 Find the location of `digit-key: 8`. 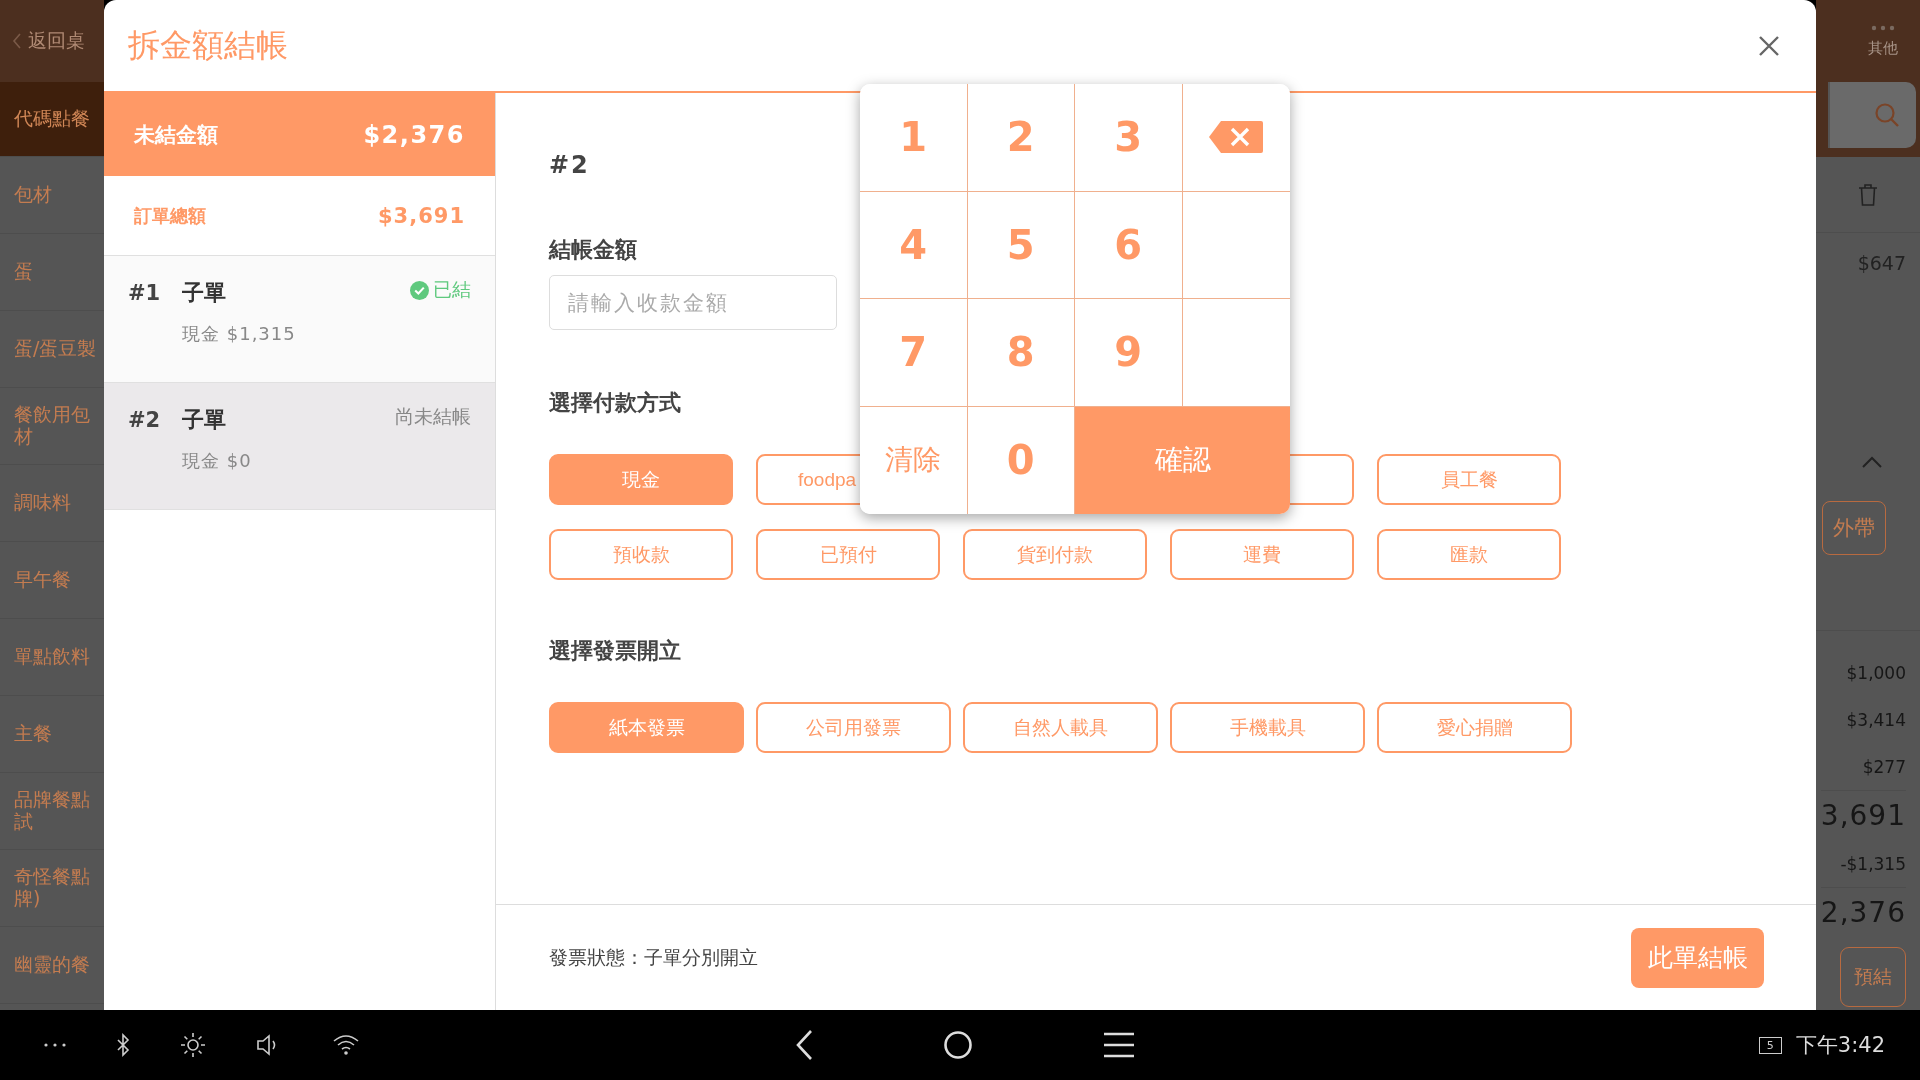

digit-key: 8 is located at coordinates (1021, 353).